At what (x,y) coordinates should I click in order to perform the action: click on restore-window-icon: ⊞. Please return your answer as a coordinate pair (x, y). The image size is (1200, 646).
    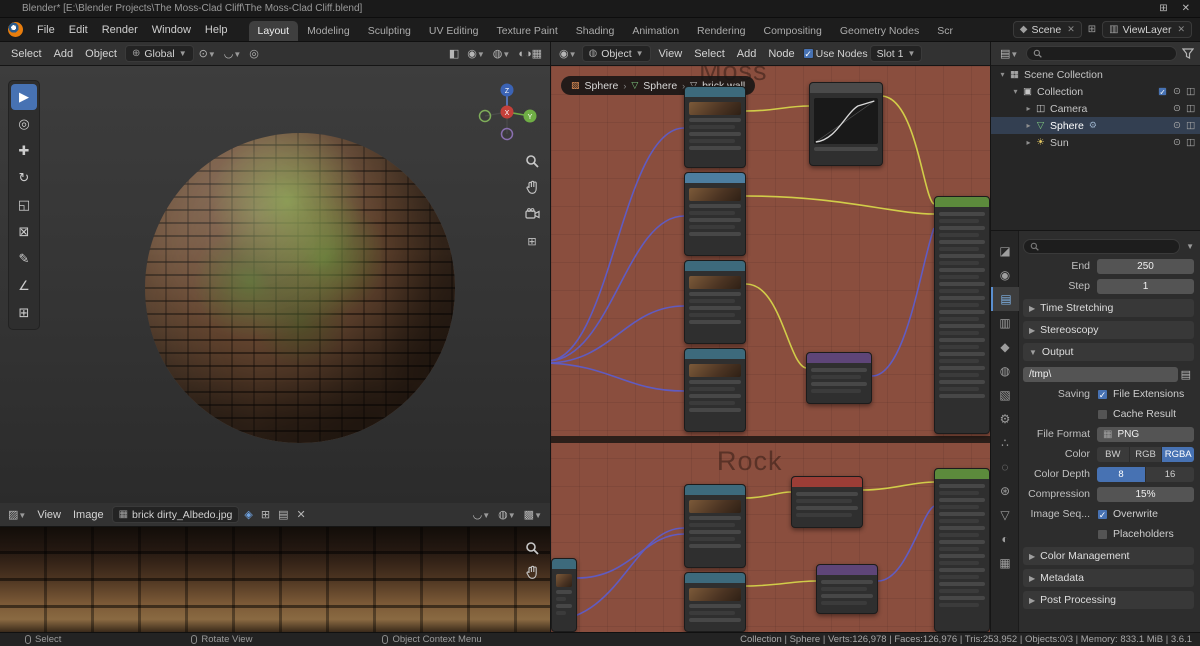
    Looking at the image, I should click on (1163, 8).